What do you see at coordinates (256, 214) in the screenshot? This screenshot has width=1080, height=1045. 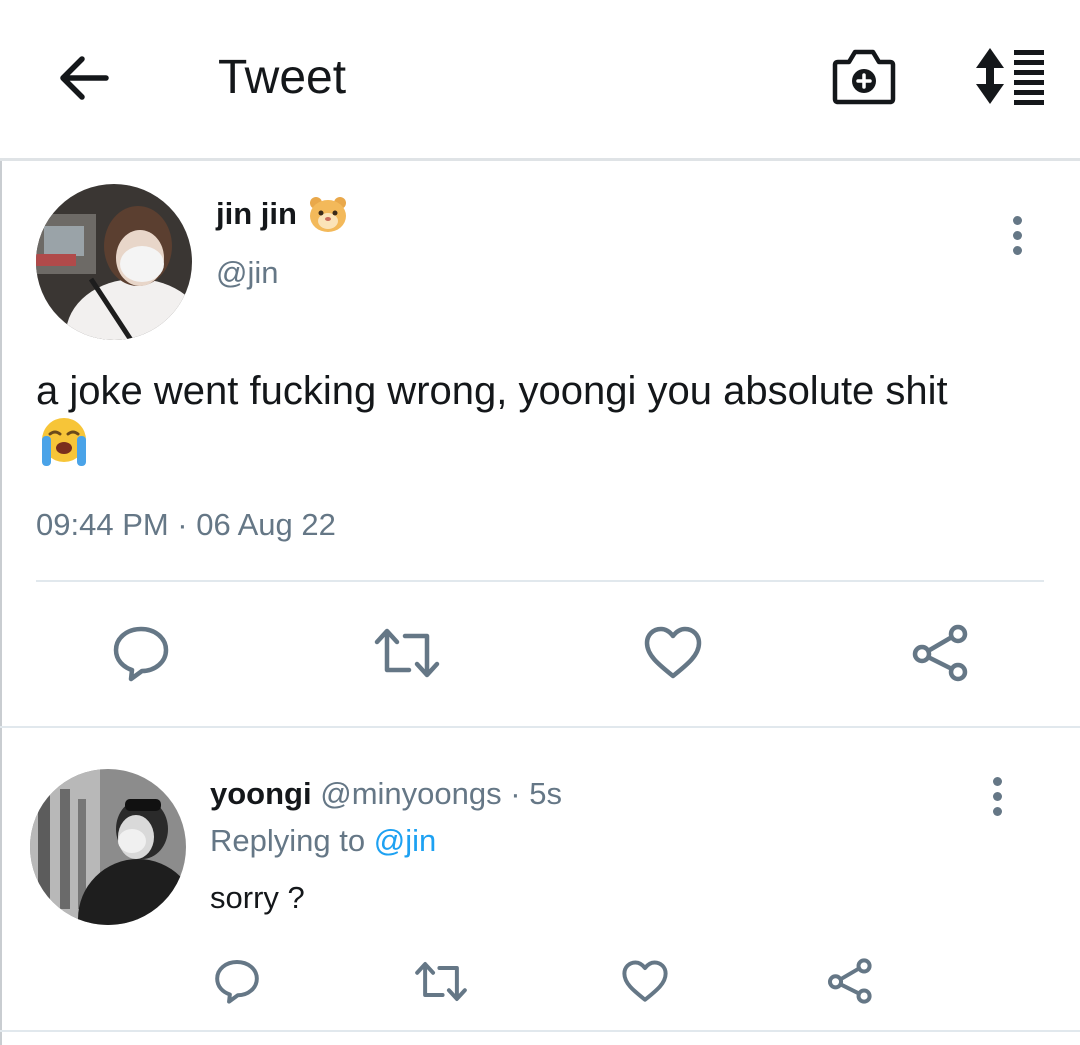 I see `display-name: jin jin` at bounding box center [256, 214].